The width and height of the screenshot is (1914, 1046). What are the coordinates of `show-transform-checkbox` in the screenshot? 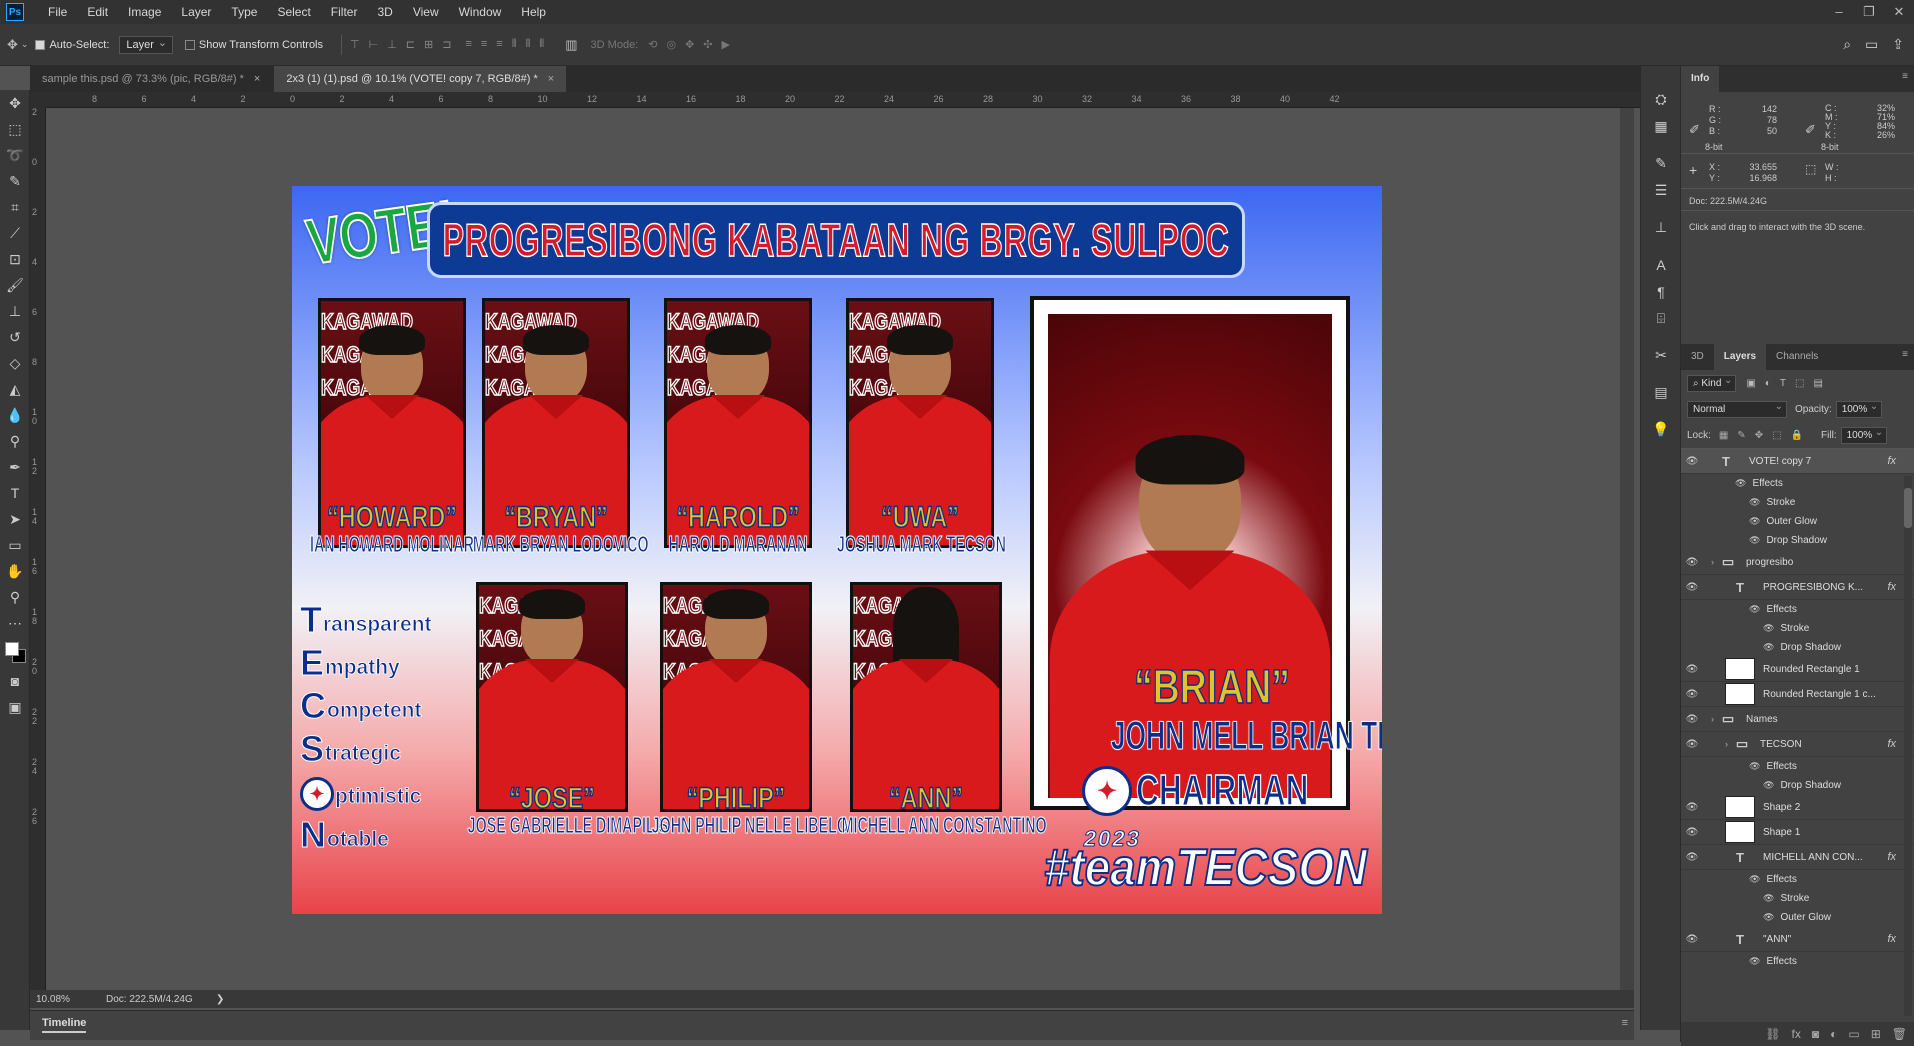 It's located at (189, 44).